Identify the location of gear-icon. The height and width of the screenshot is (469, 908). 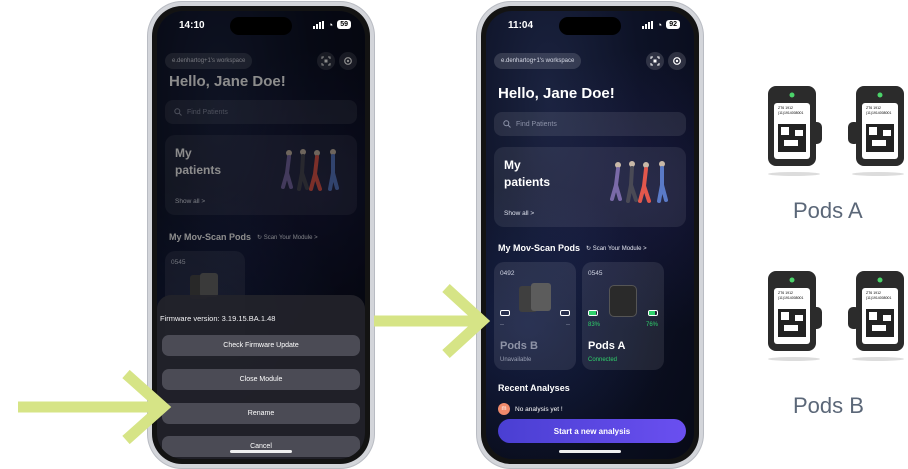
(677, 61).